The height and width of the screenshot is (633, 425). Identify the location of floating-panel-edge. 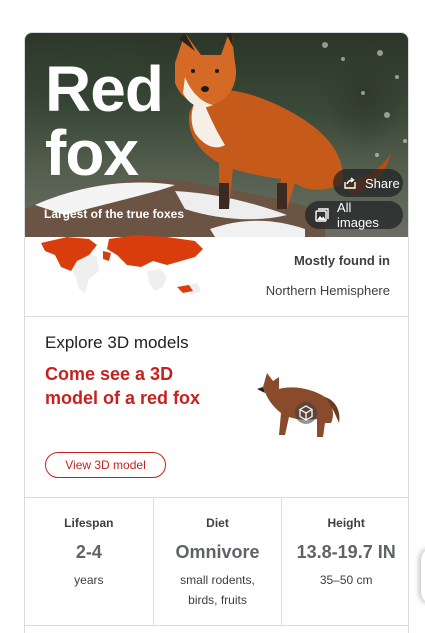
(423, 576).